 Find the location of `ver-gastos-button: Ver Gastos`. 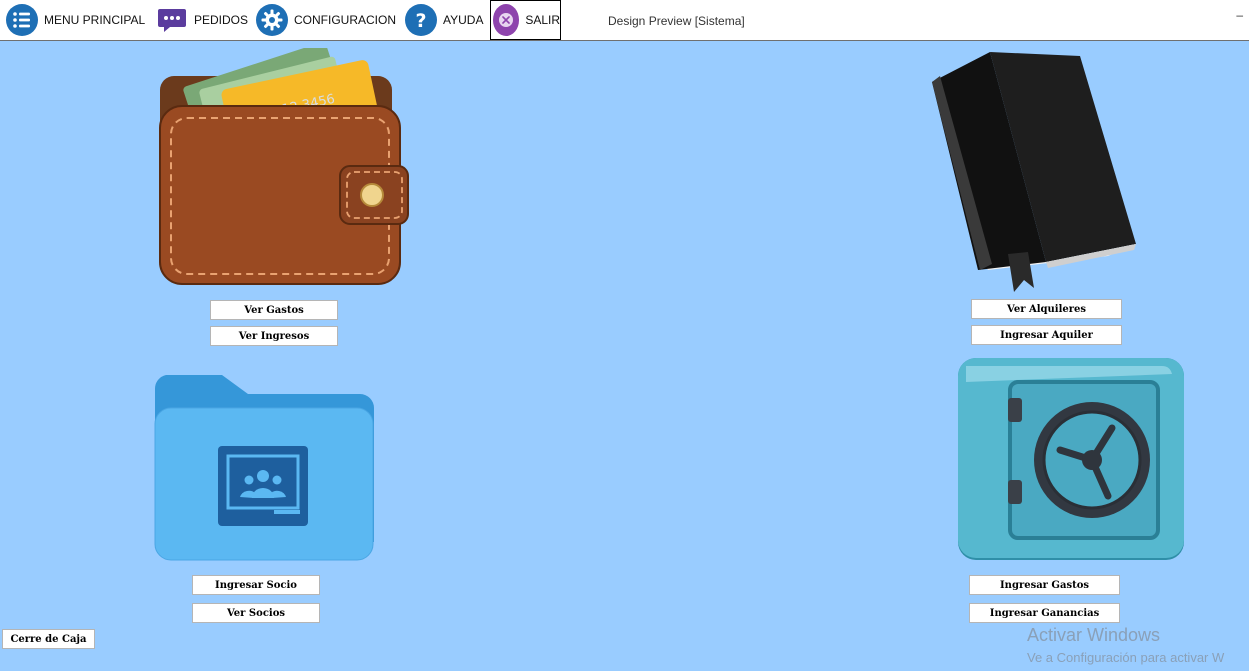

ver-gastos-button: Ver Gastos is located at coordinates (274, 310).